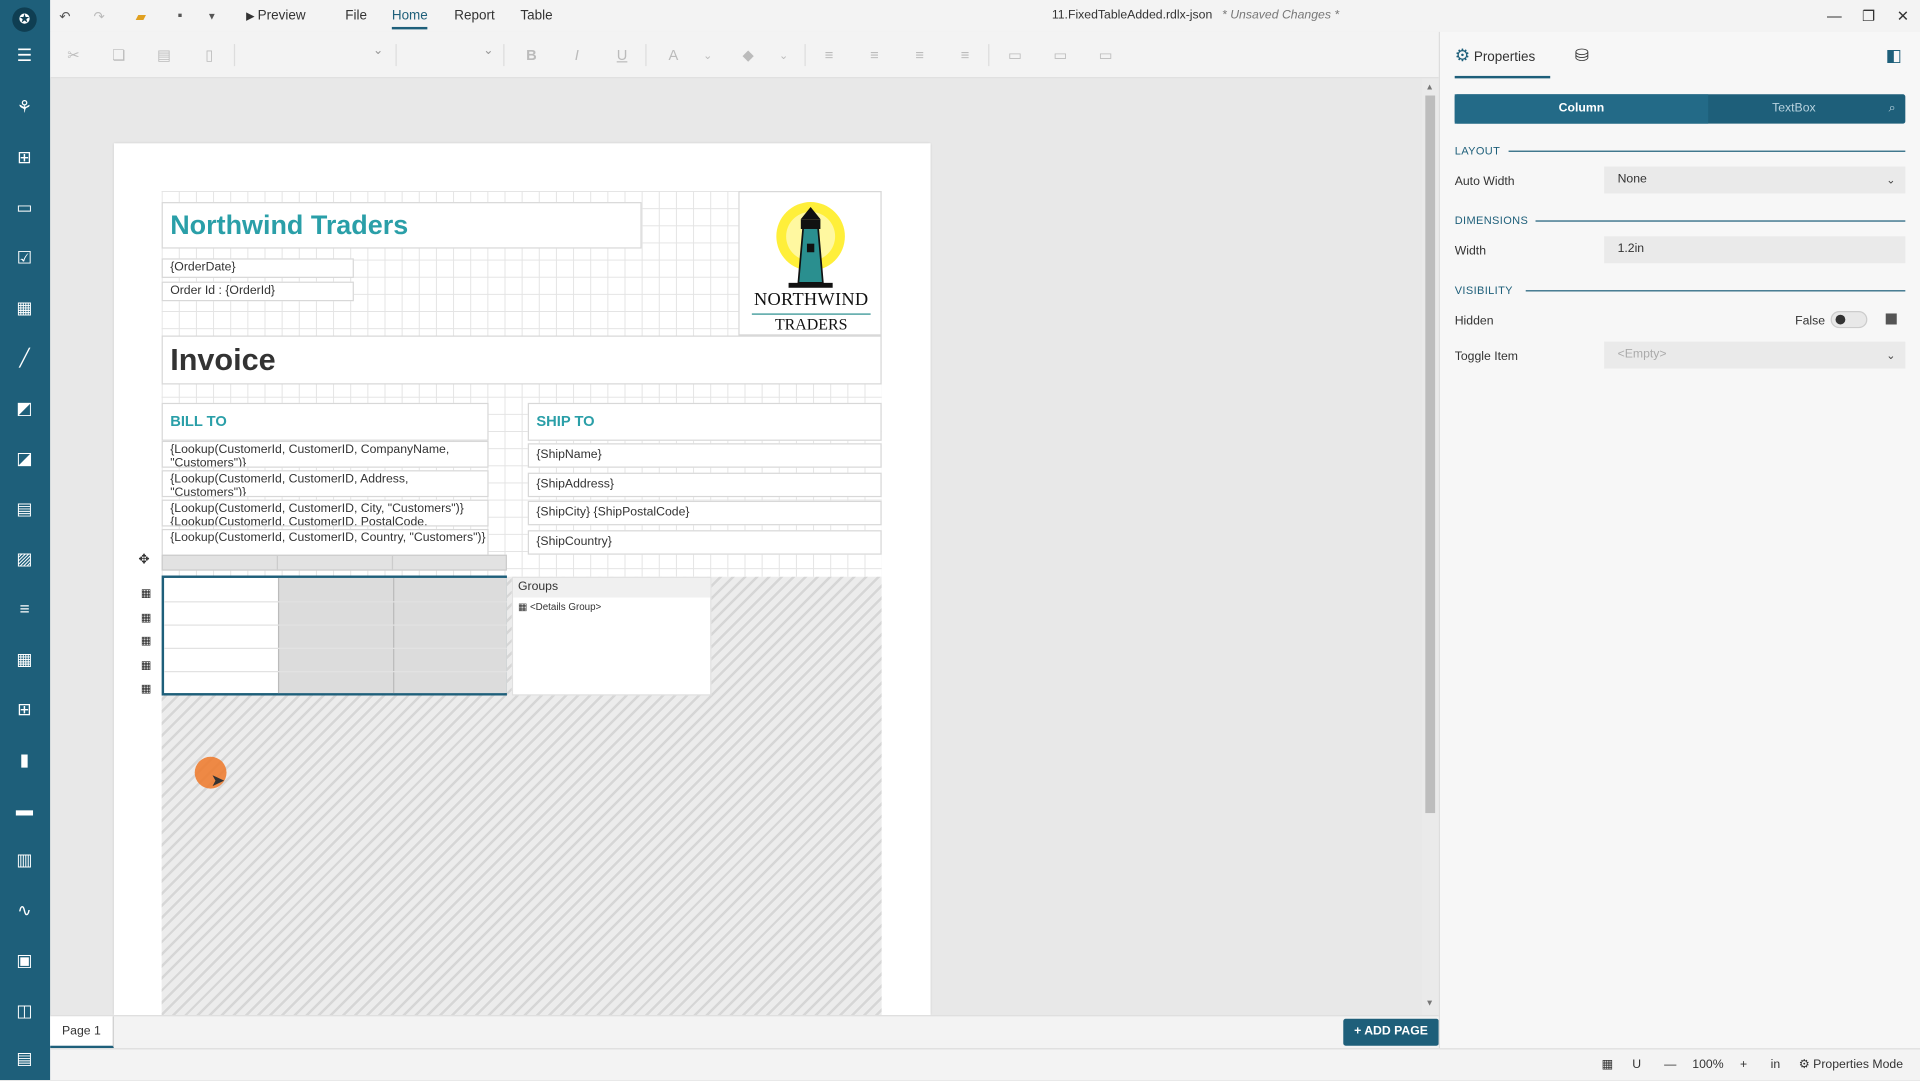 The height and width of the screenshot is (1081, 1920). I want to click on align-justify-icon: ≡, so click(965, 55).